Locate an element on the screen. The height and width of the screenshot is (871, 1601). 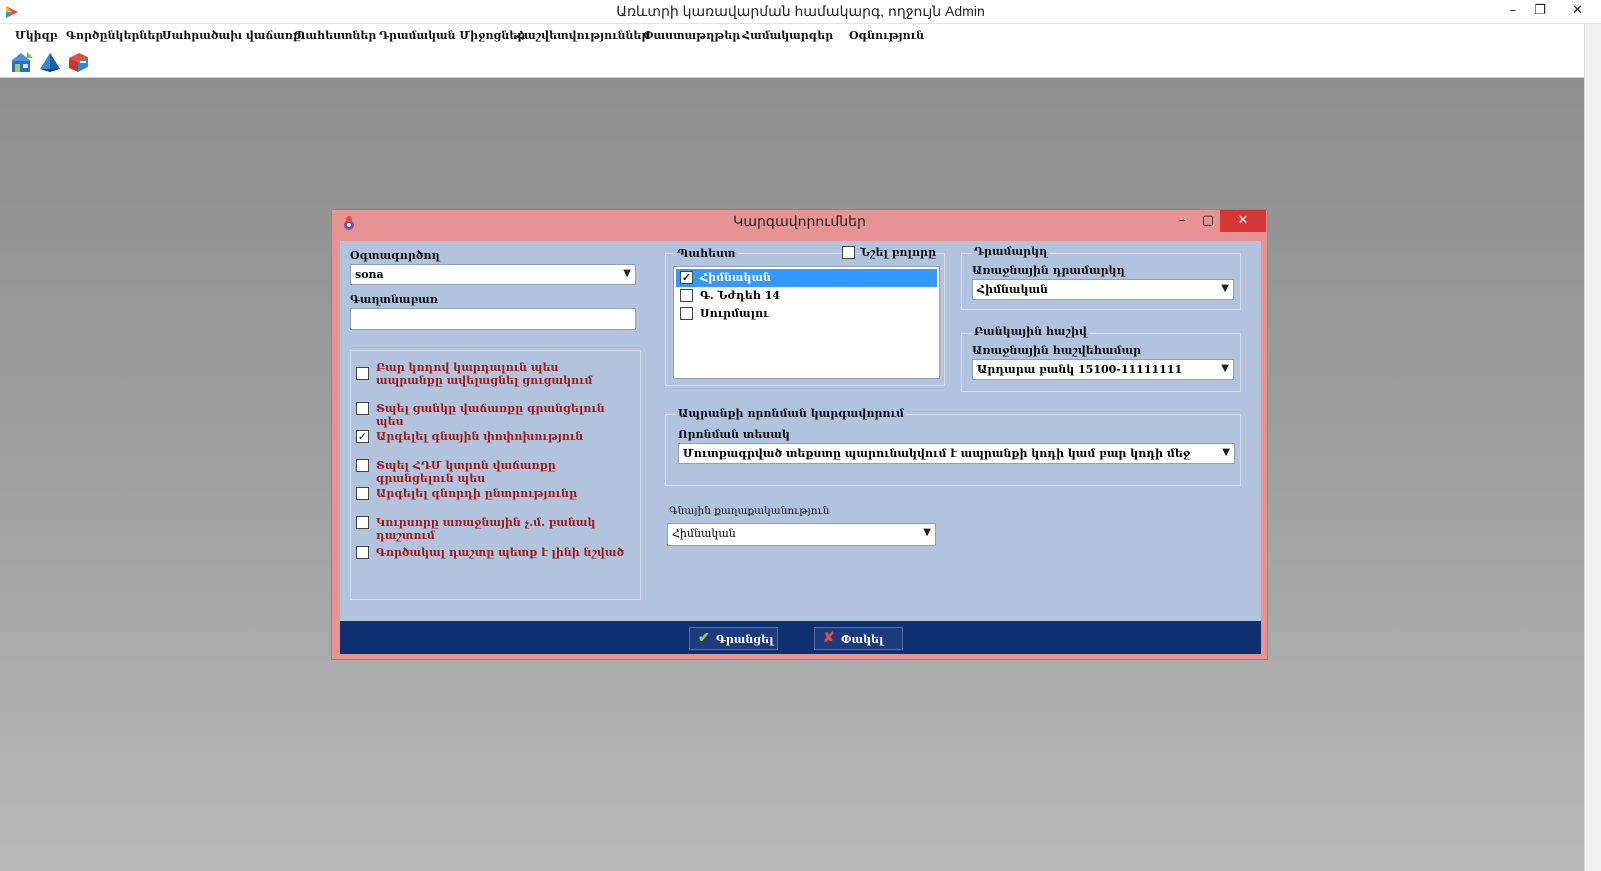
cashbox-select-value: Հիմնական is located at coordinates (1012, 289).